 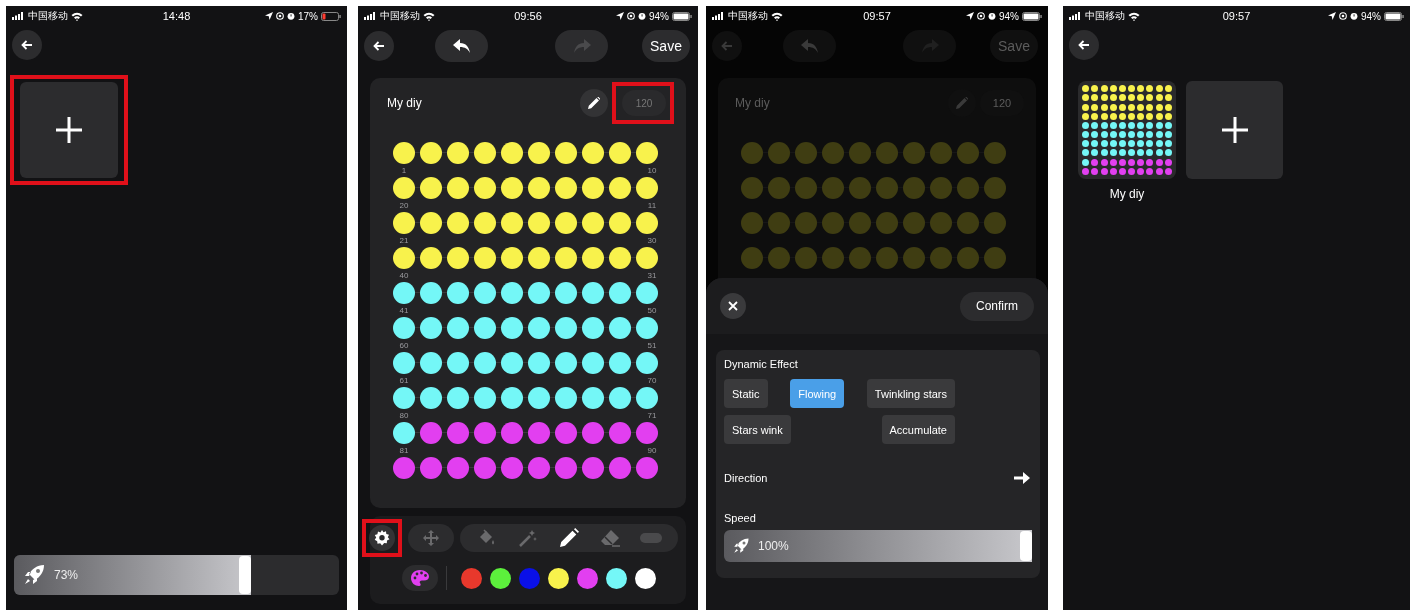 I want to click on confirm-button: Confirm, so click(x=997, y=306).